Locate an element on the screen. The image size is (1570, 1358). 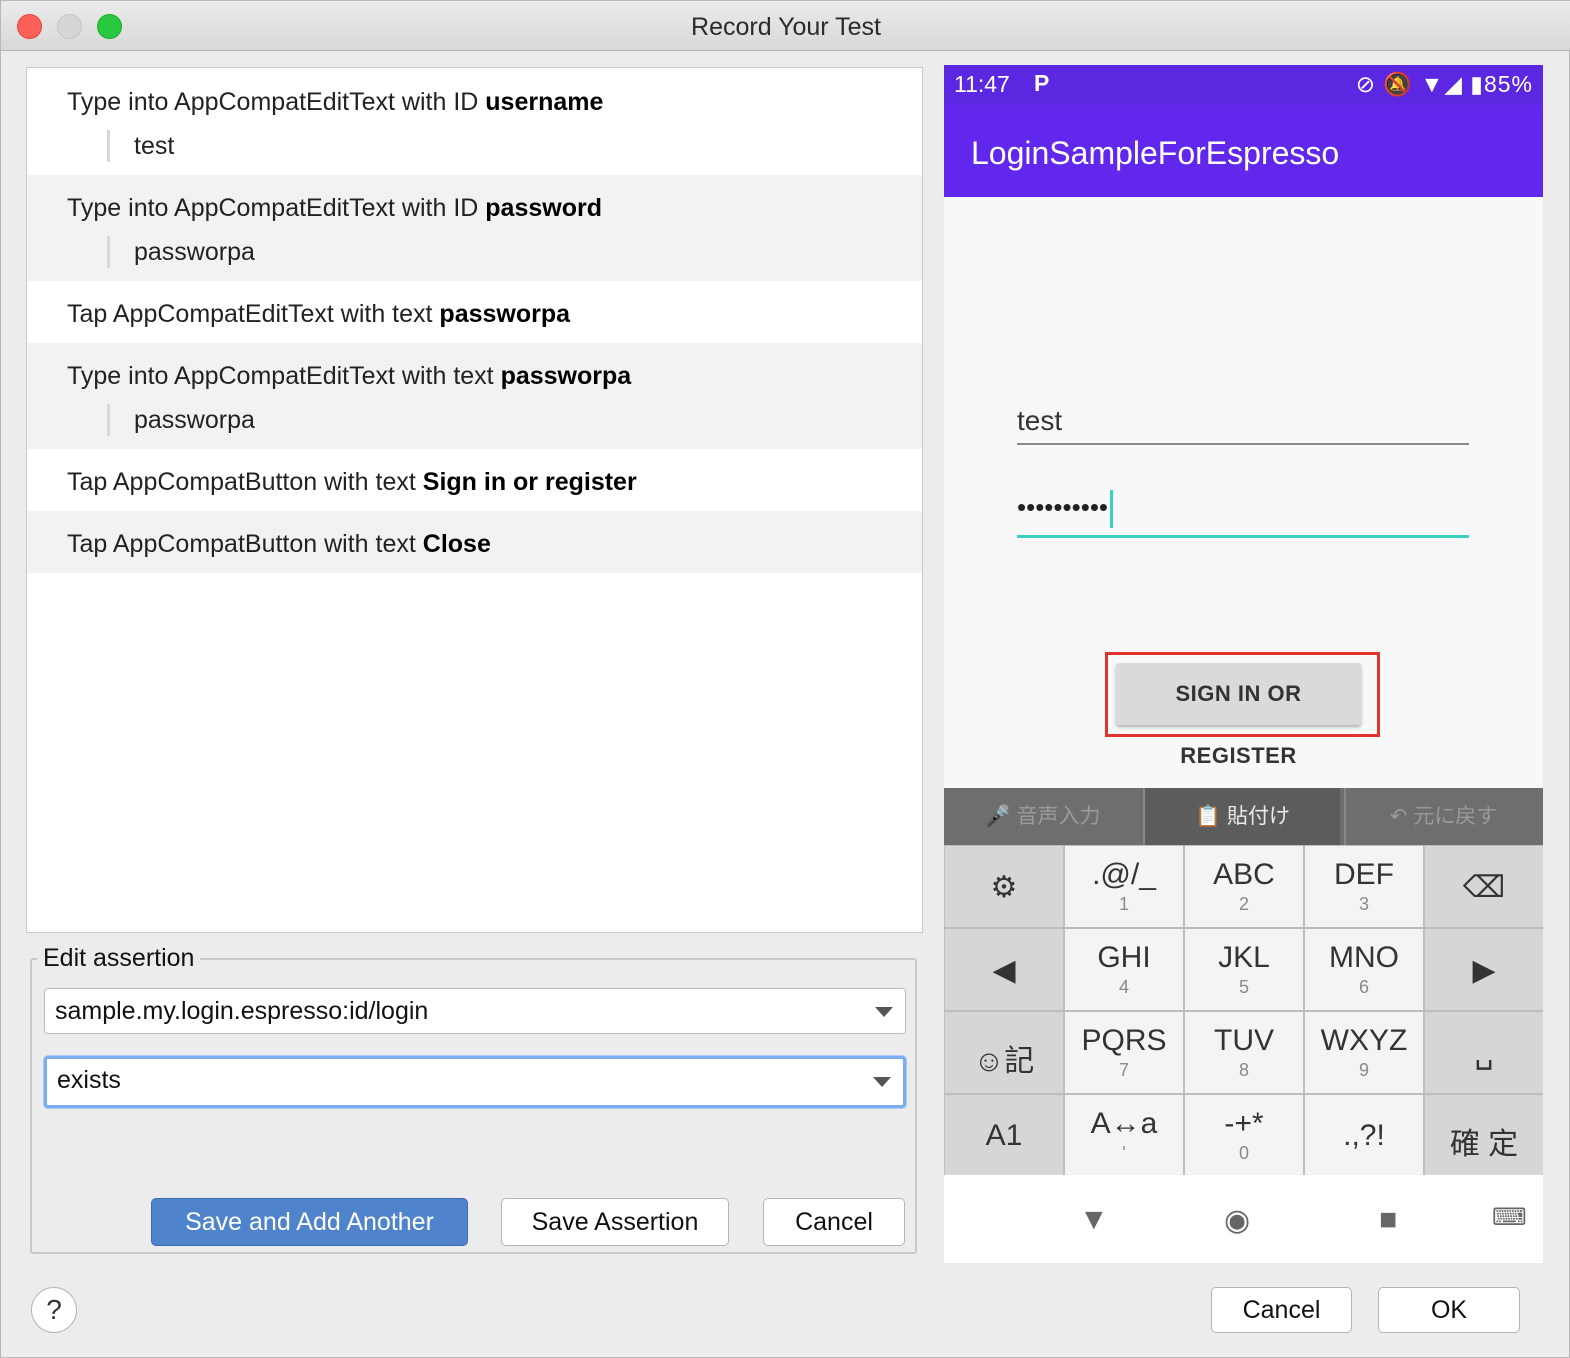
android-status-bar: 11:47 P ⊘ 🔕 ▼◢ ▮85% is located at coordinates (1243, 85).